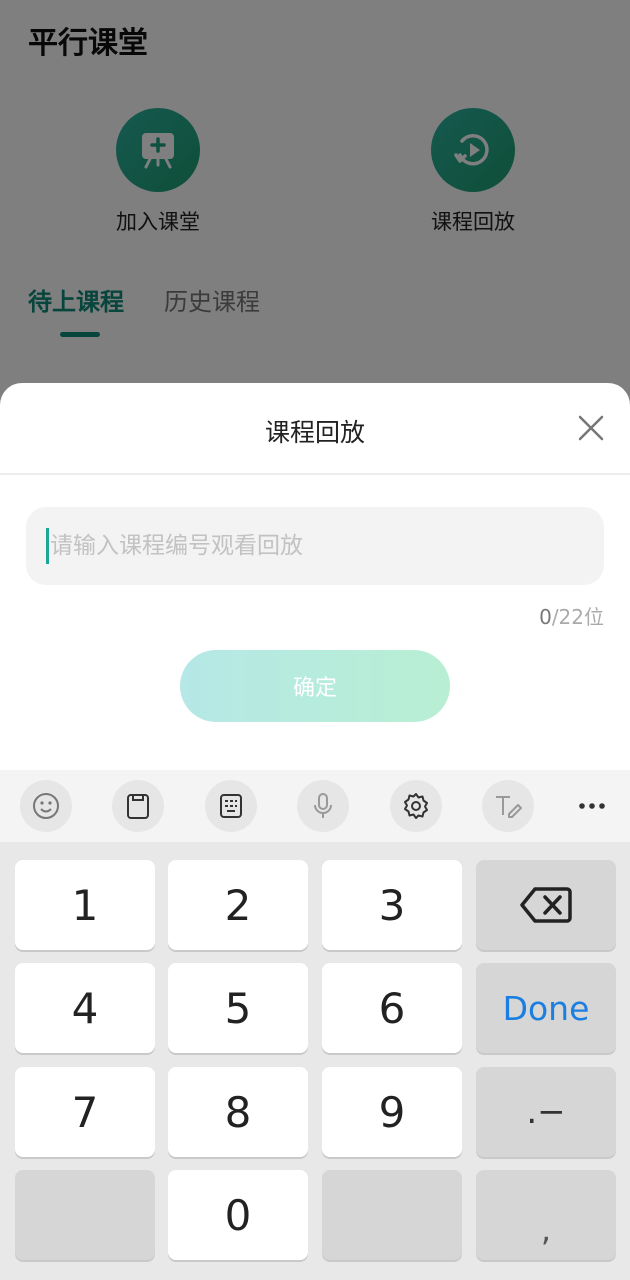 This screenshot has height=1280, width=630. I want to click on settings-icon, so click(416, 806).